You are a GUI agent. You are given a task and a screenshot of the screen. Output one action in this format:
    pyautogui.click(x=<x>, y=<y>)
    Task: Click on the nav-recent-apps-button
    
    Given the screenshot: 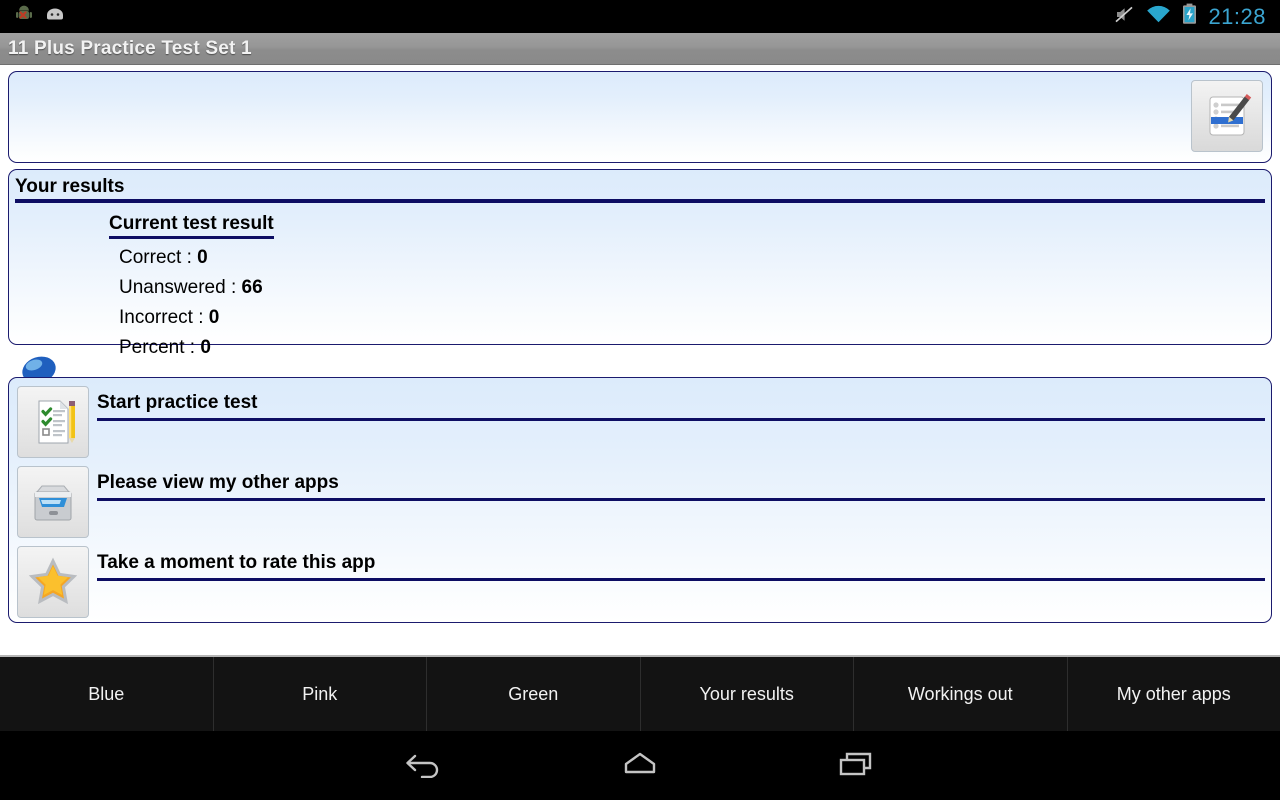 What is the action you would take?
    pyautogui.click(x=856, y=765)
    